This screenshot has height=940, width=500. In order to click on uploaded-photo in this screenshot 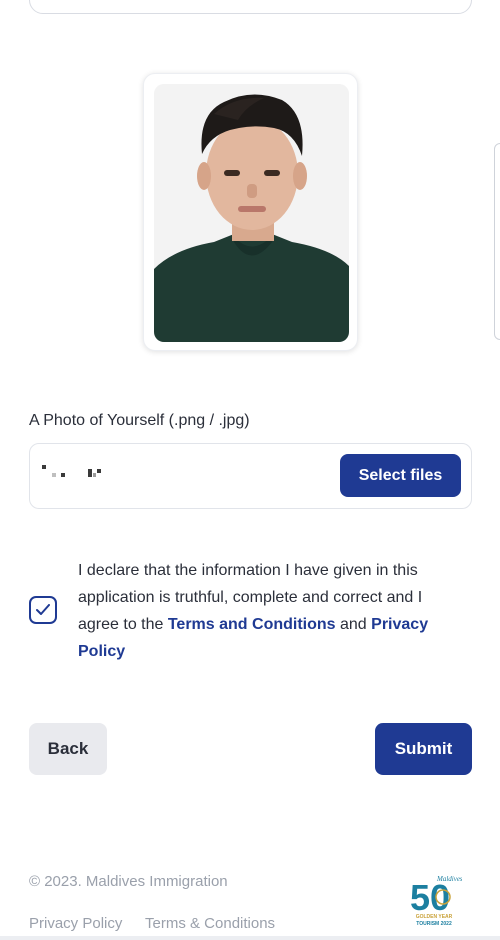, I will do `click(251, 213)`.